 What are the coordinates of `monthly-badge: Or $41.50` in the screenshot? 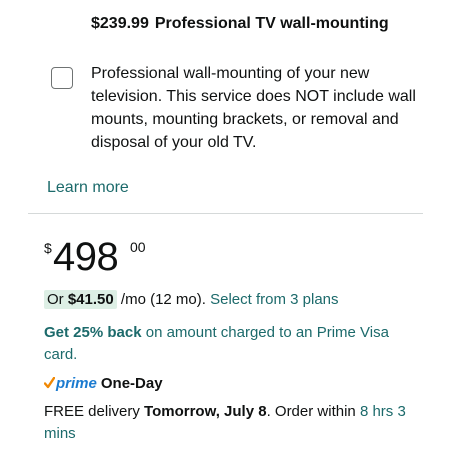 It's located at (80, 299).